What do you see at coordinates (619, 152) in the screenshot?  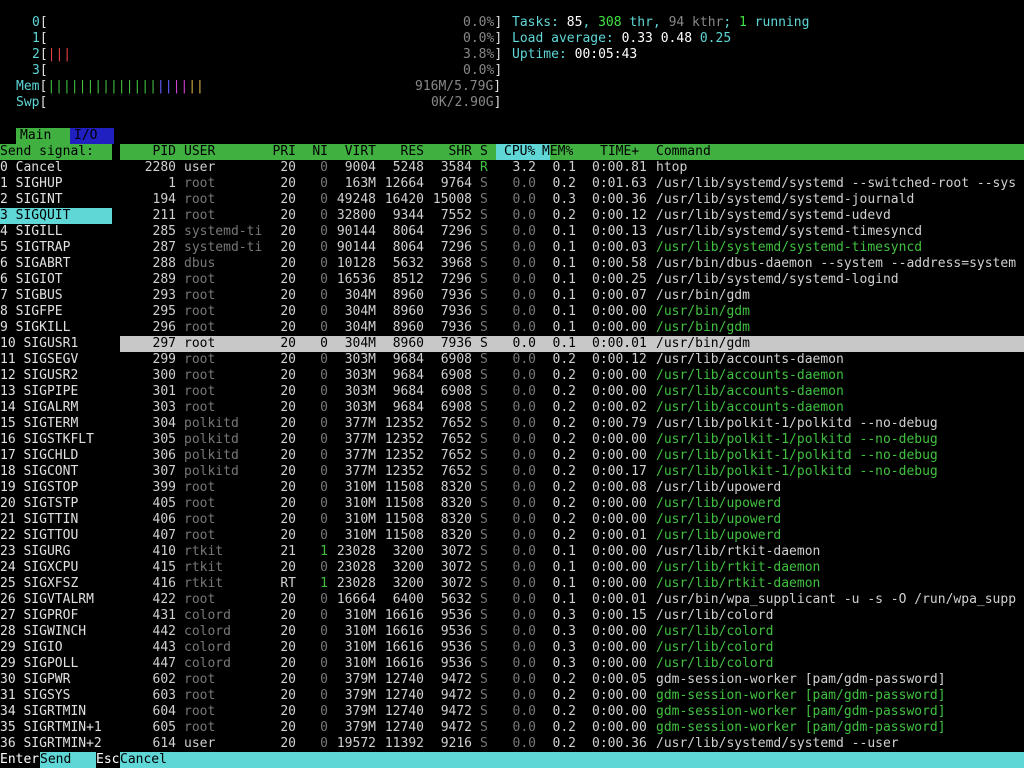 I see `col-time: TIME+` at bounding box center [619, 152].